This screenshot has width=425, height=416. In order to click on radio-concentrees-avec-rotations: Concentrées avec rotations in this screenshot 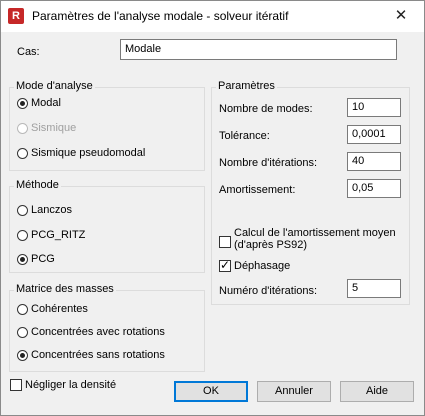, I will do `click(91, 333)`.